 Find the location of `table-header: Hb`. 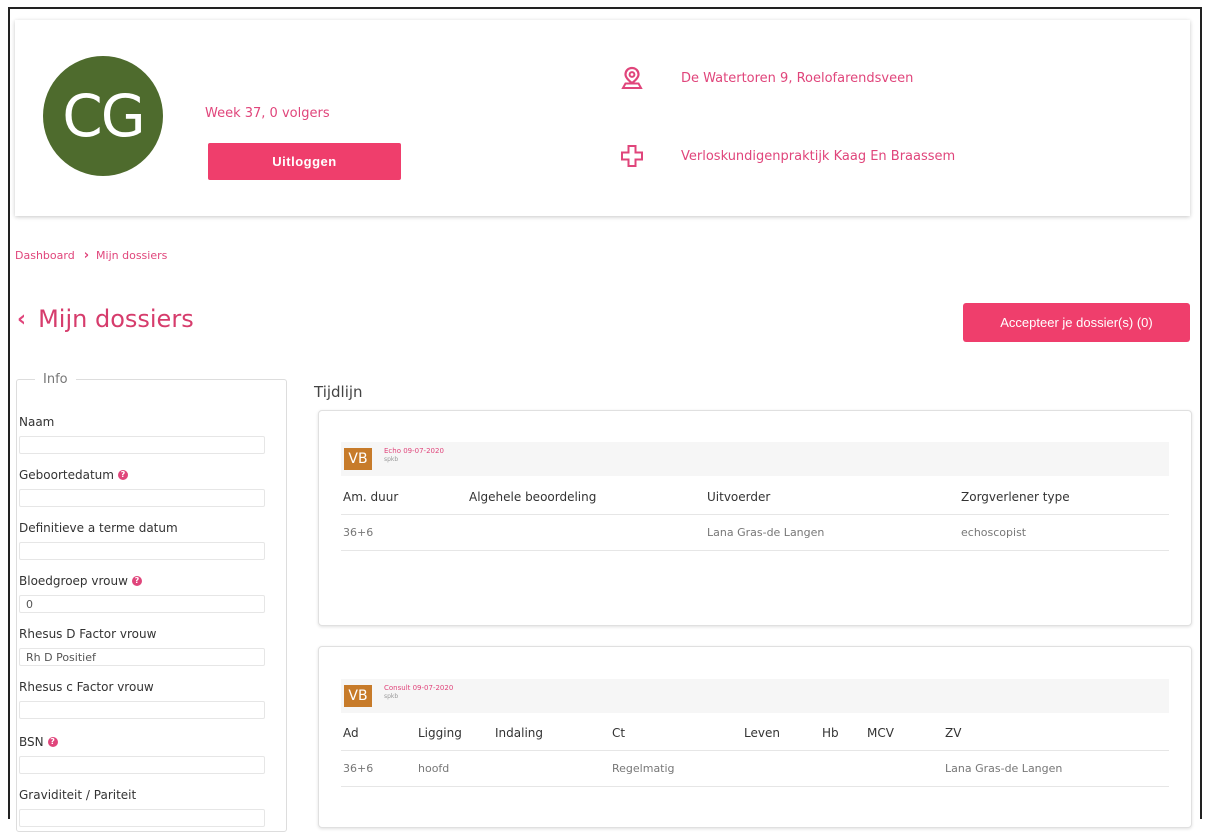

table-header: Hb is located at coordinates (830, 733).